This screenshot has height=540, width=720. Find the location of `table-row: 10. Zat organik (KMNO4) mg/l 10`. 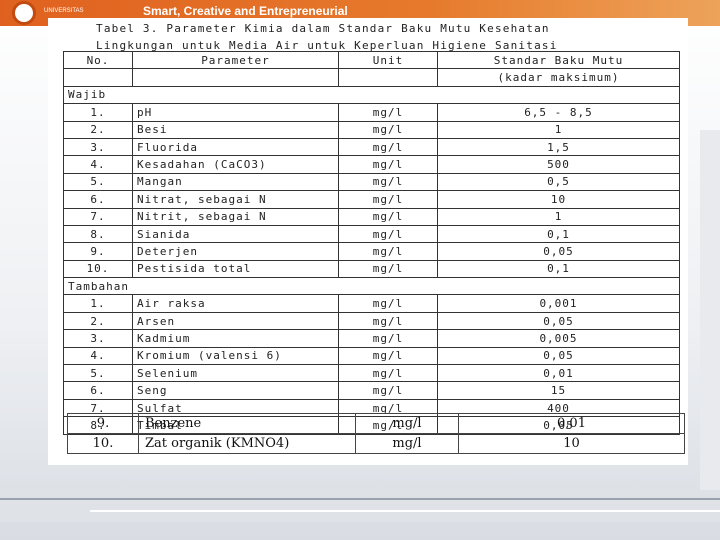

table-row: 10. Zat organik (KMNO4) mg/l 10 is located at coordinates (376, 443).